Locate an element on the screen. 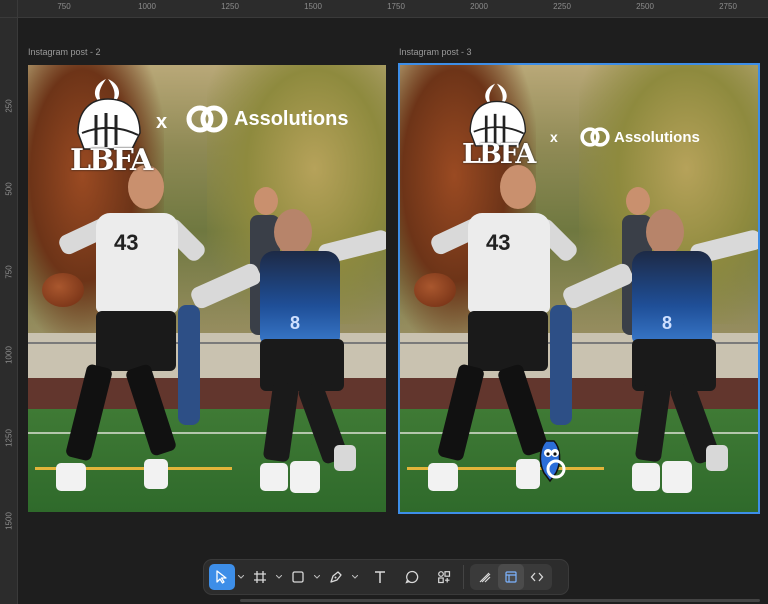  ruler-tick: 2500 is located at coordinates (645, 6).